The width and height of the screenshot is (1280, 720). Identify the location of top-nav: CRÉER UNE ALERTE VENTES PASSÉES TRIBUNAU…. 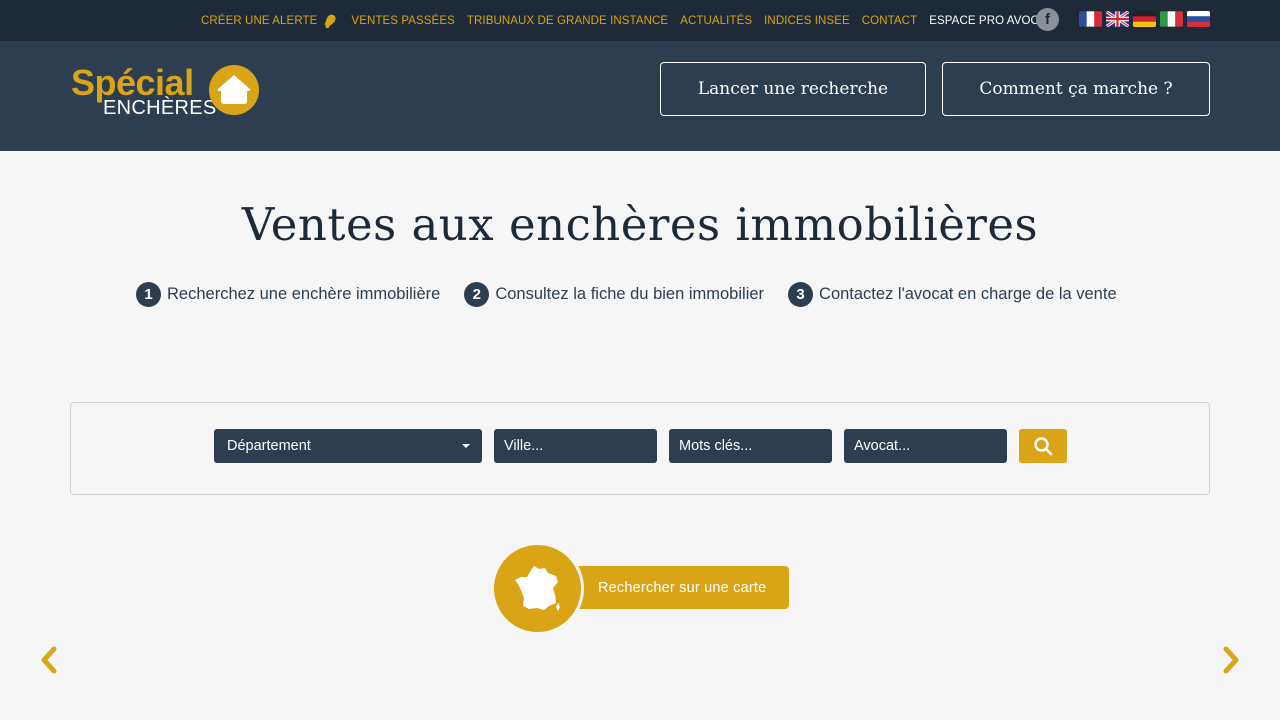
(627, 20).